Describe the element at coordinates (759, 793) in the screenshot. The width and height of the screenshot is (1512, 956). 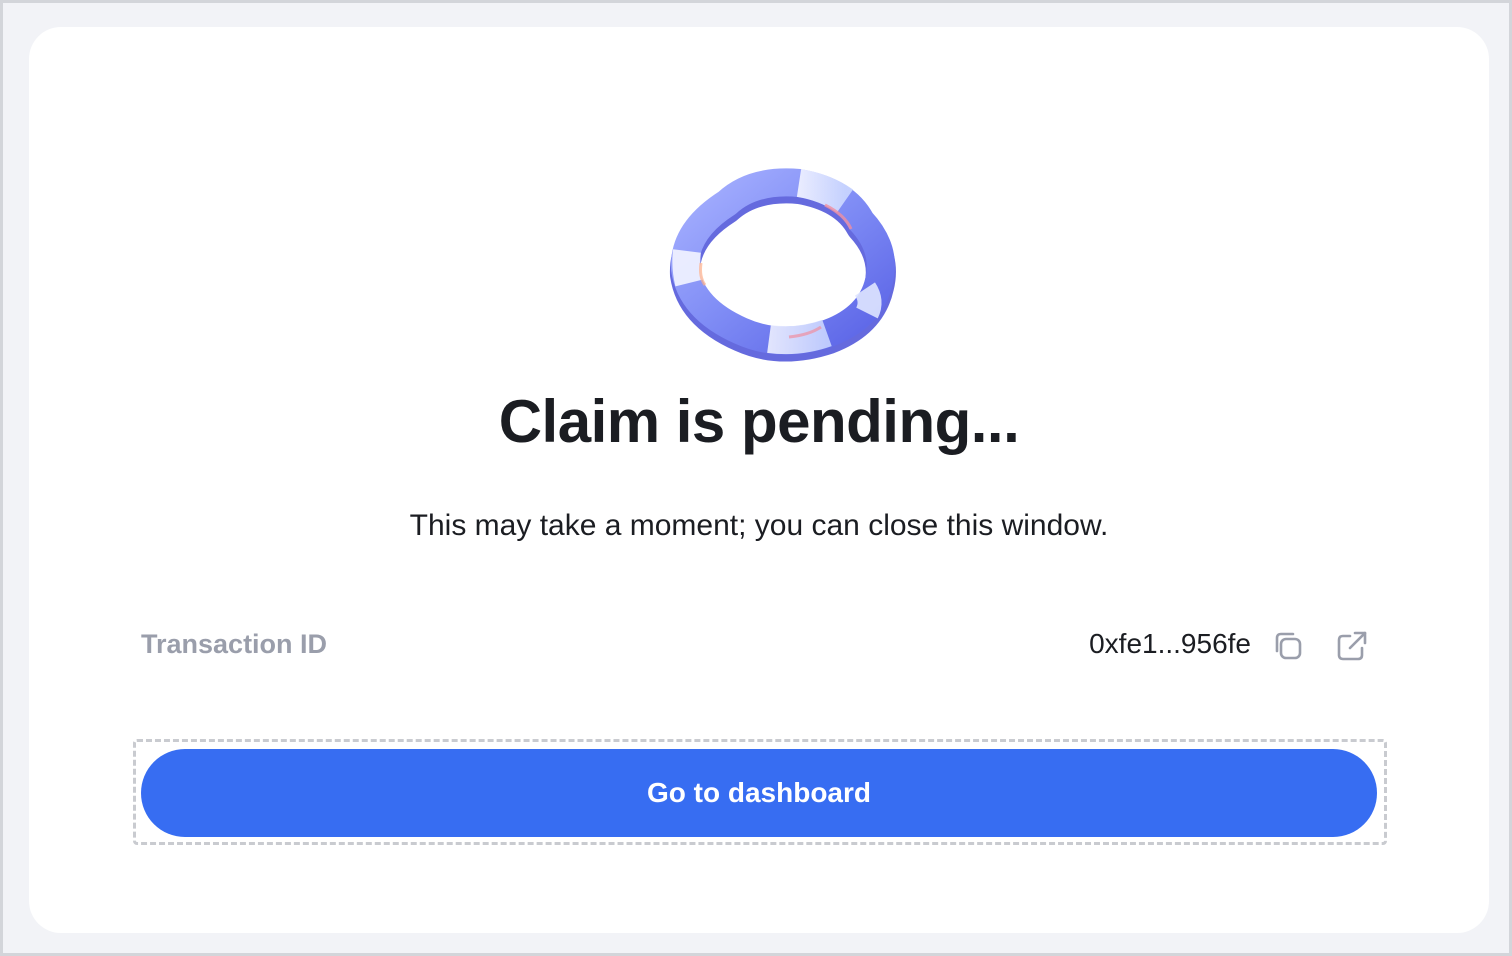
I see `go-to-dashboard-button: Go to dashboard` at that location.